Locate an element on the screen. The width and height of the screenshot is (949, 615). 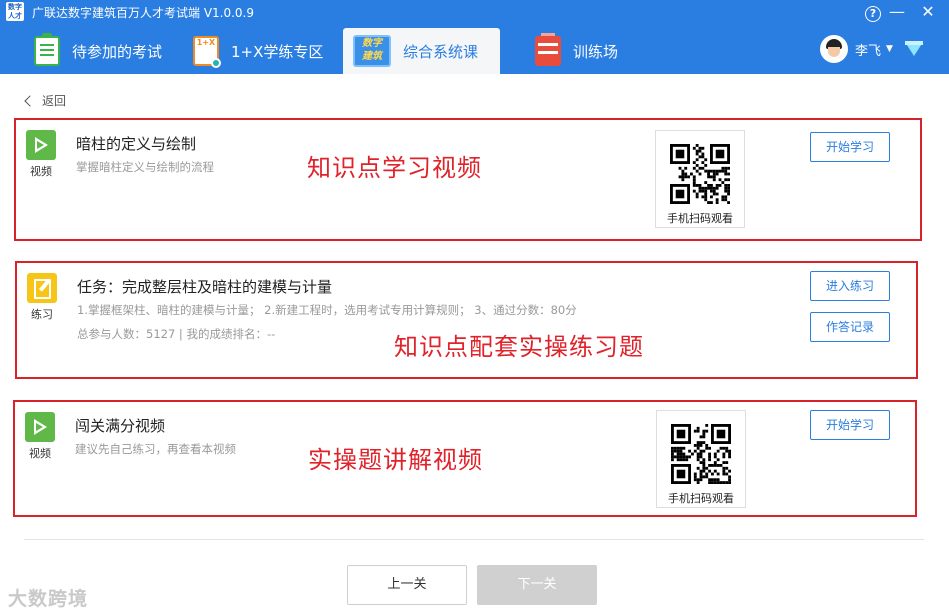
tab-comprehensive-course: 数字 建筑 综合系统课 is located at coordinates (421, 51).